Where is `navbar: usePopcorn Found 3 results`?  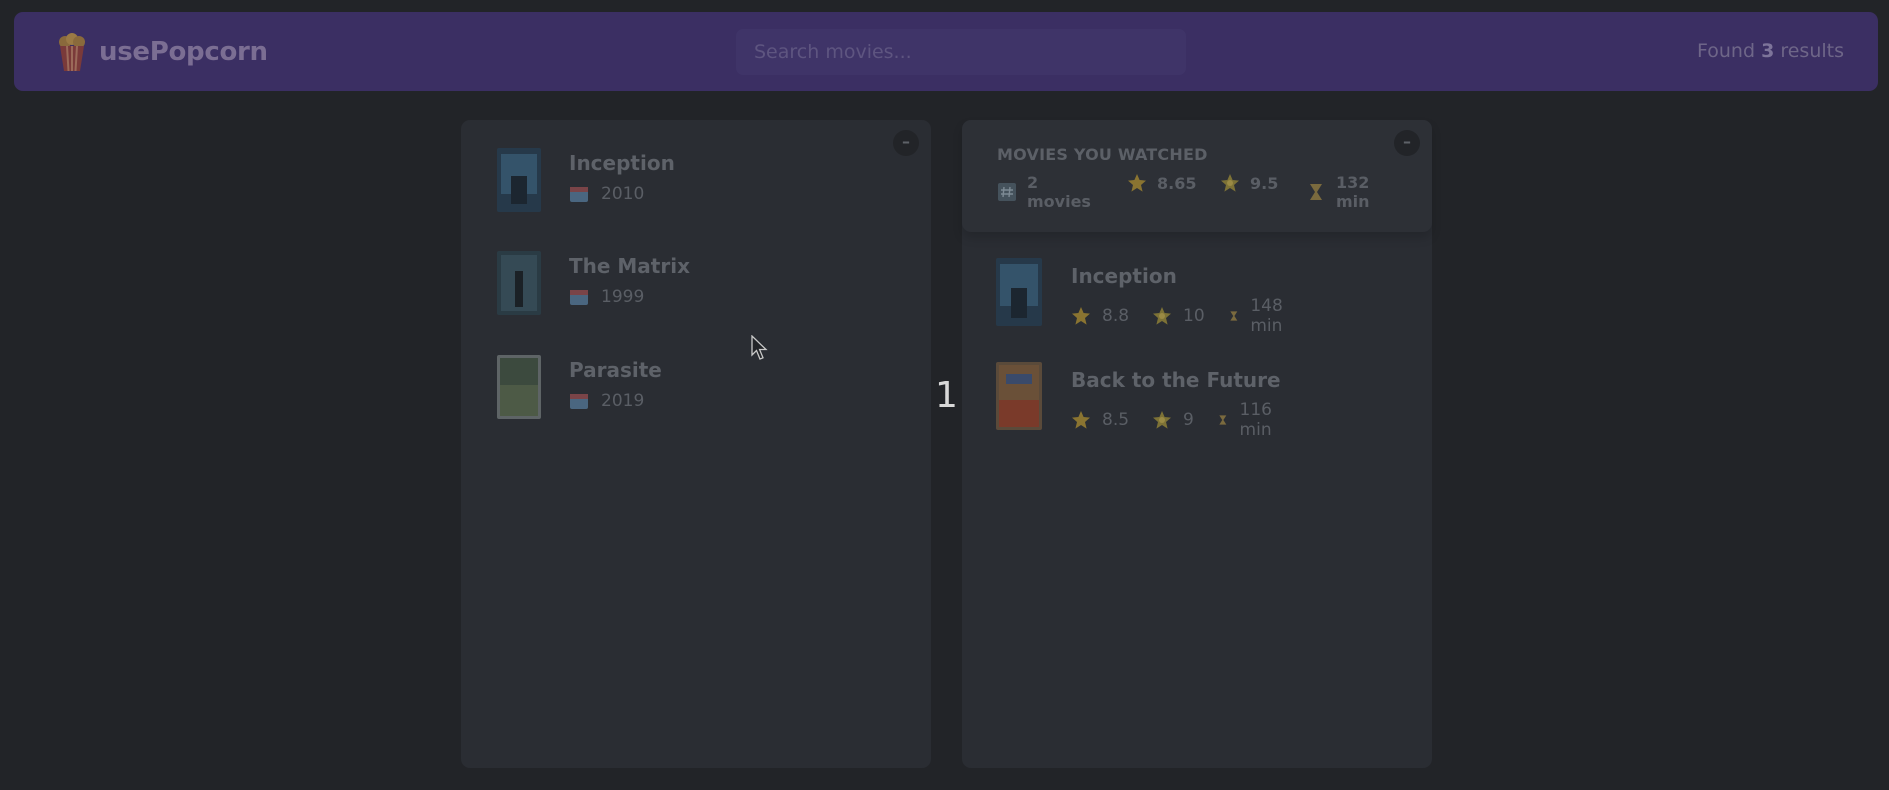
navbar: usePopcorn Found 3 results is located at coordinates (946, 51).